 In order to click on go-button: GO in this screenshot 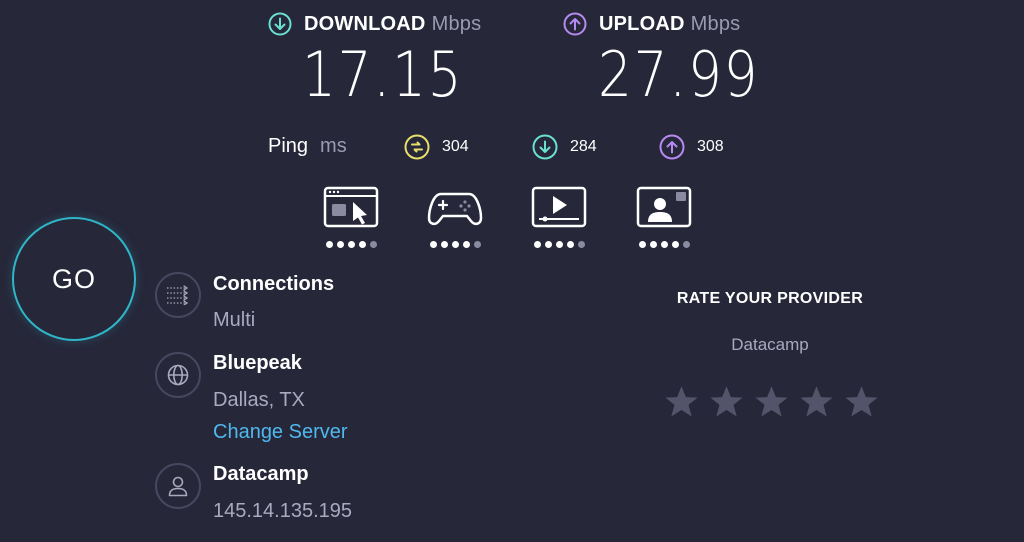, I will do `click(74, 279)`.